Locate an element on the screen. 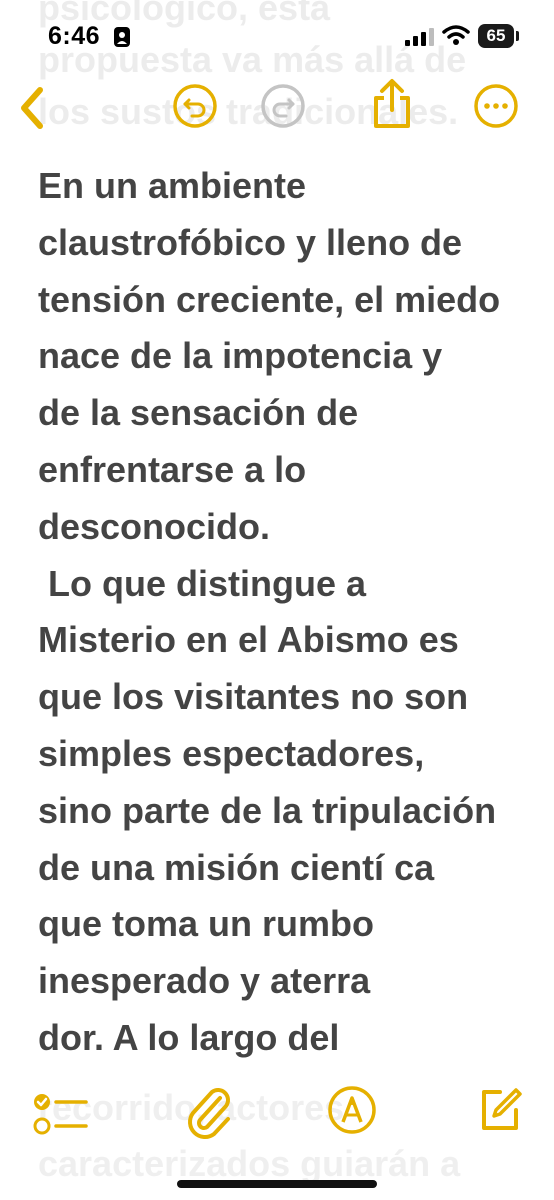 The height and width of the screenshot is (1200, 554). note-line: dor. A lo largo del is located at coordinates (189, 1037).